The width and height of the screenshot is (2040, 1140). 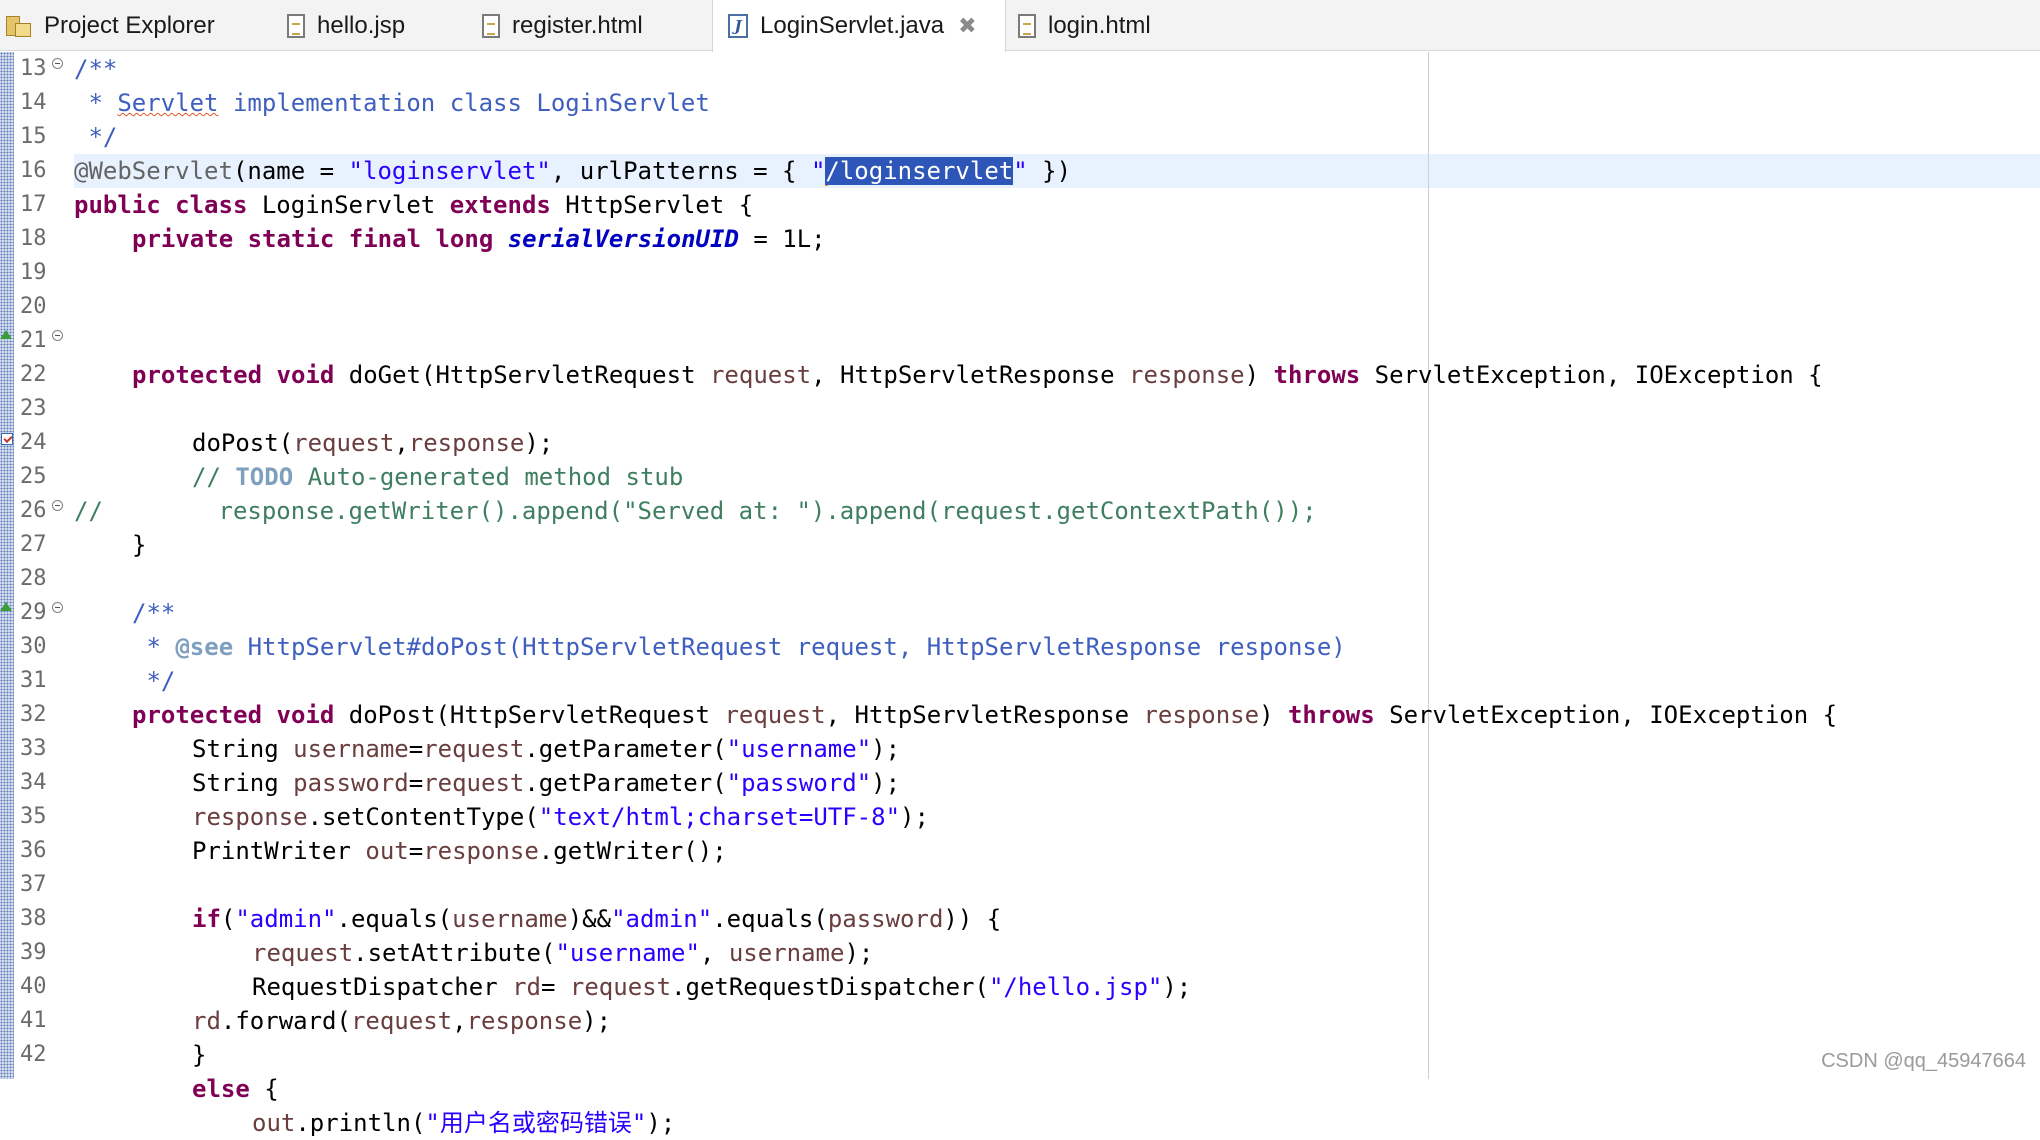 What do you see at coordinates (852, 25) in the screenshot?
I see `tab-label: LoginServlet.java` at bounding box center [852, 25].